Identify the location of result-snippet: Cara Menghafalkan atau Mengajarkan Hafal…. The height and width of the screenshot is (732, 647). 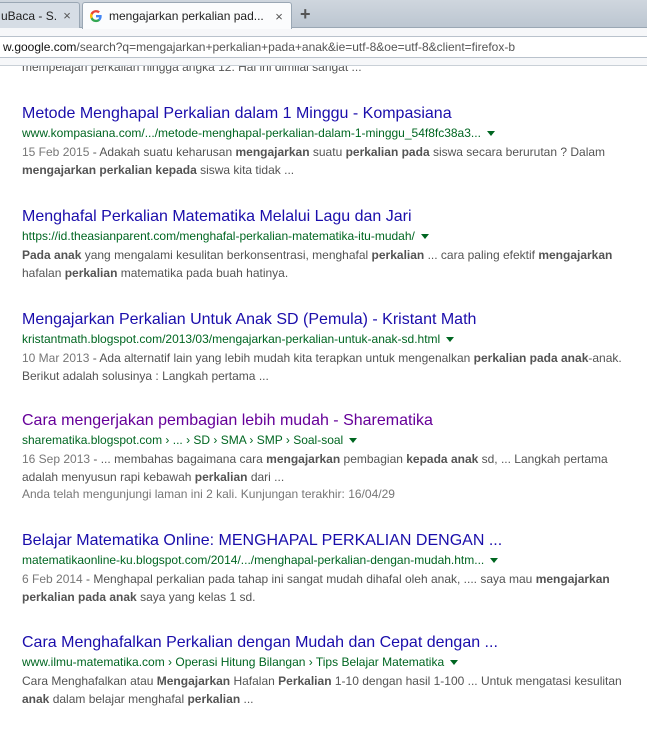
(325, 690).